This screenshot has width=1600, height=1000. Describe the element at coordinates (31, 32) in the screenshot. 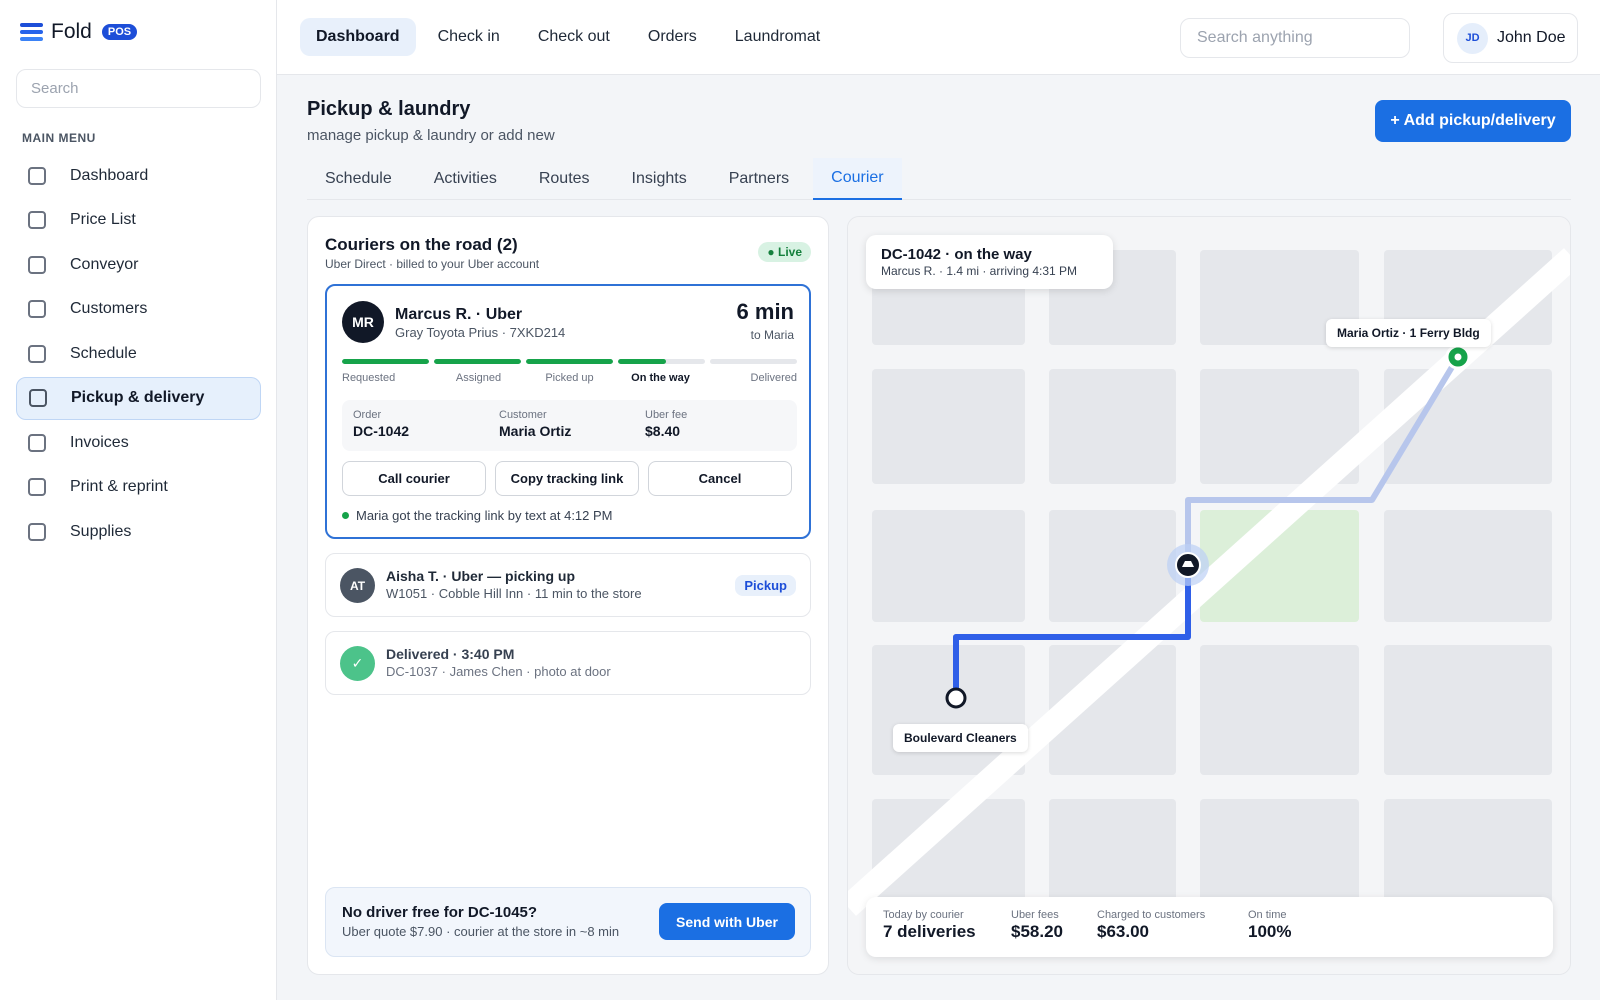

I see `fold-logo-icon` at that location.